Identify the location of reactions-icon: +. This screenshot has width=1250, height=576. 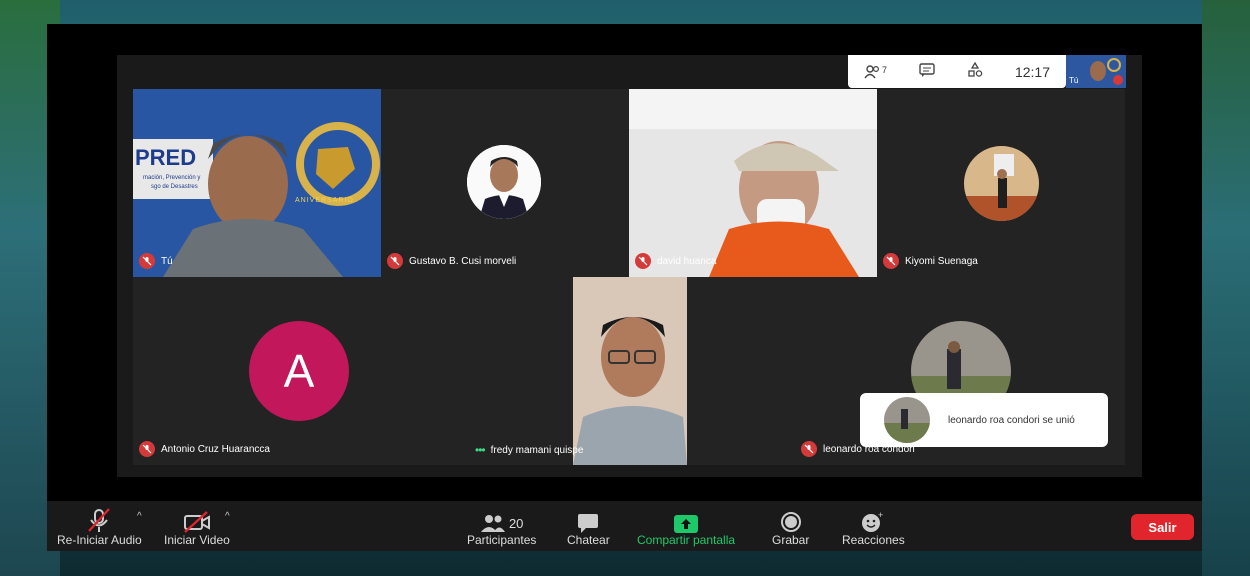
(873, 518).